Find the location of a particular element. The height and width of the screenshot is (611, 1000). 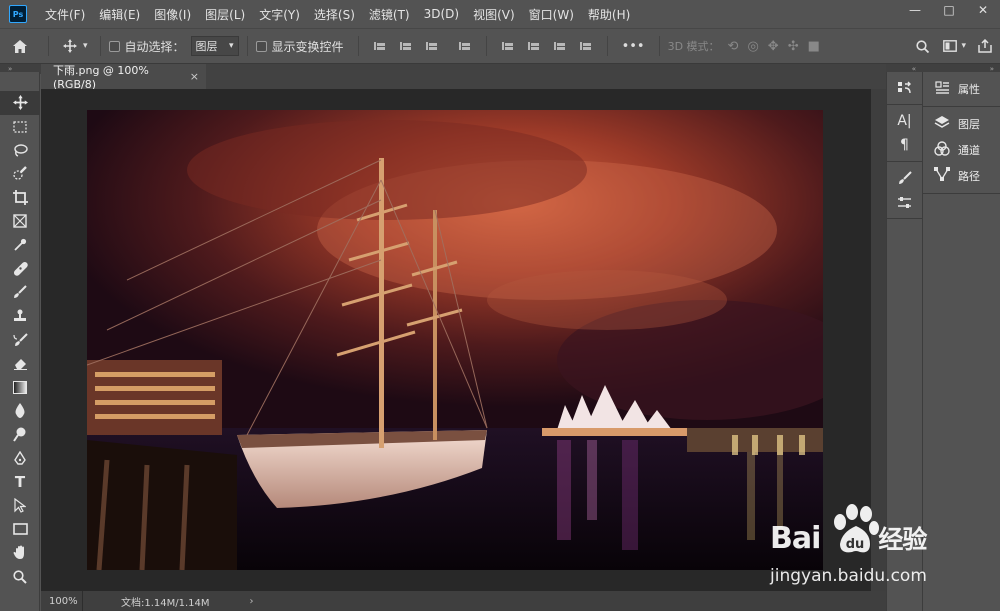

type-tool-icon: T is located at coordinates (20, 482).